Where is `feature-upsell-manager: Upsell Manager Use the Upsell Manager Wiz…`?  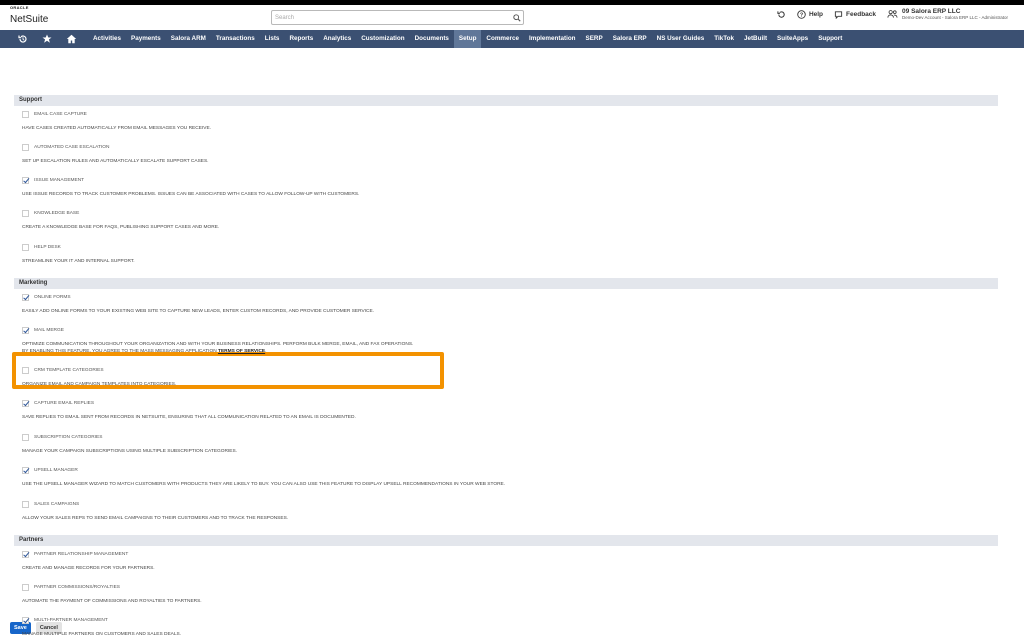 feature-upsell-manager: Upsell Manager Use the Upsell Manager Wiz… is located at coordinates (507, 477).